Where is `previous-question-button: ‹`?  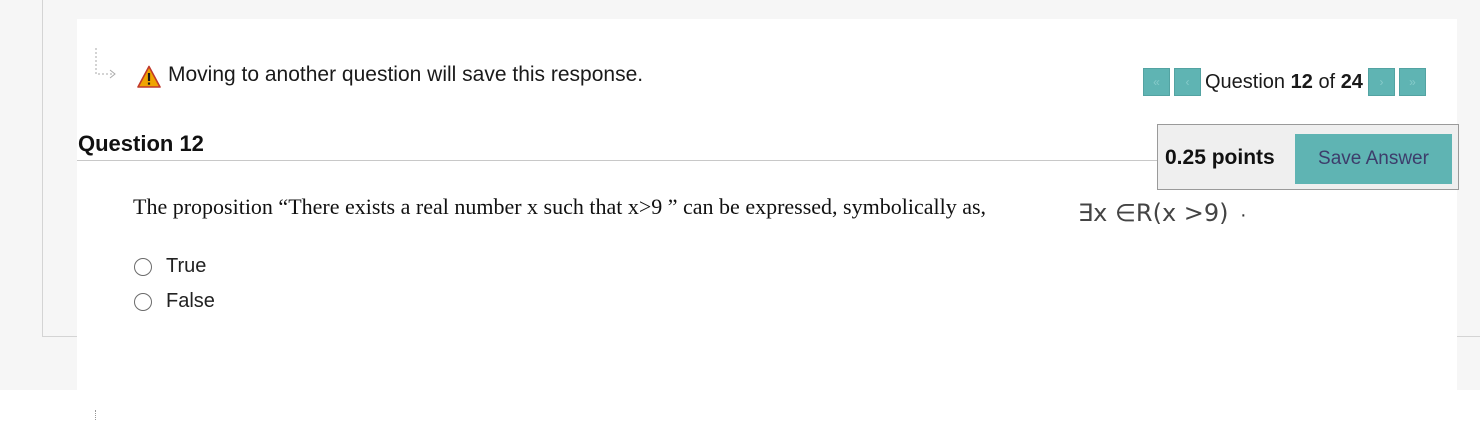
previous-question-button: ‹ is located at coordinates (1187, 82).